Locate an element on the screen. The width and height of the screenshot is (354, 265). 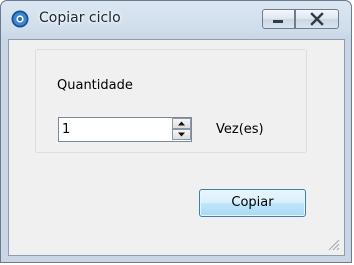
spin-up-arrow-icon is located at coordinates (181, 123).